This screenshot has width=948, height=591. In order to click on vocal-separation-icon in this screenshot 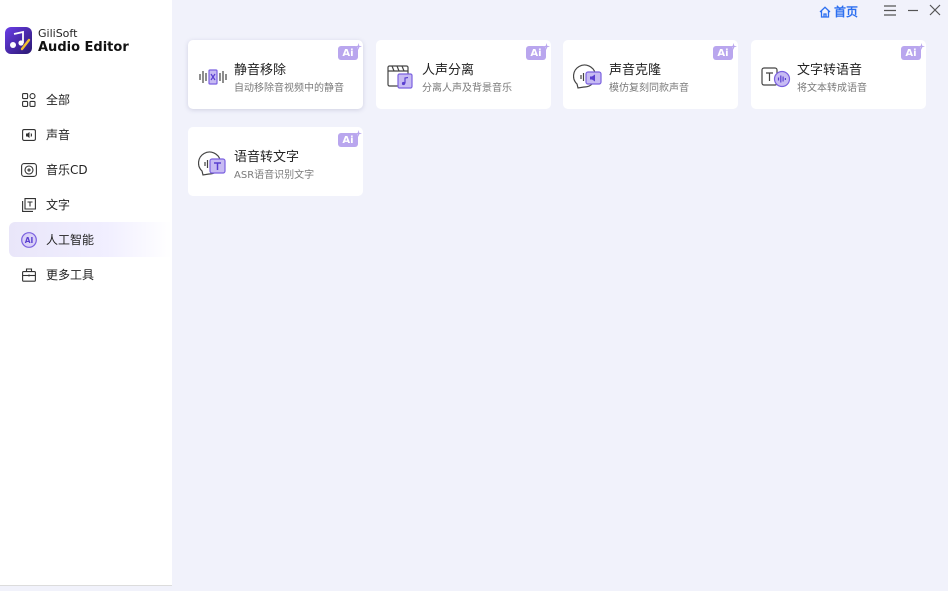, I will do `click(401, 77)`.